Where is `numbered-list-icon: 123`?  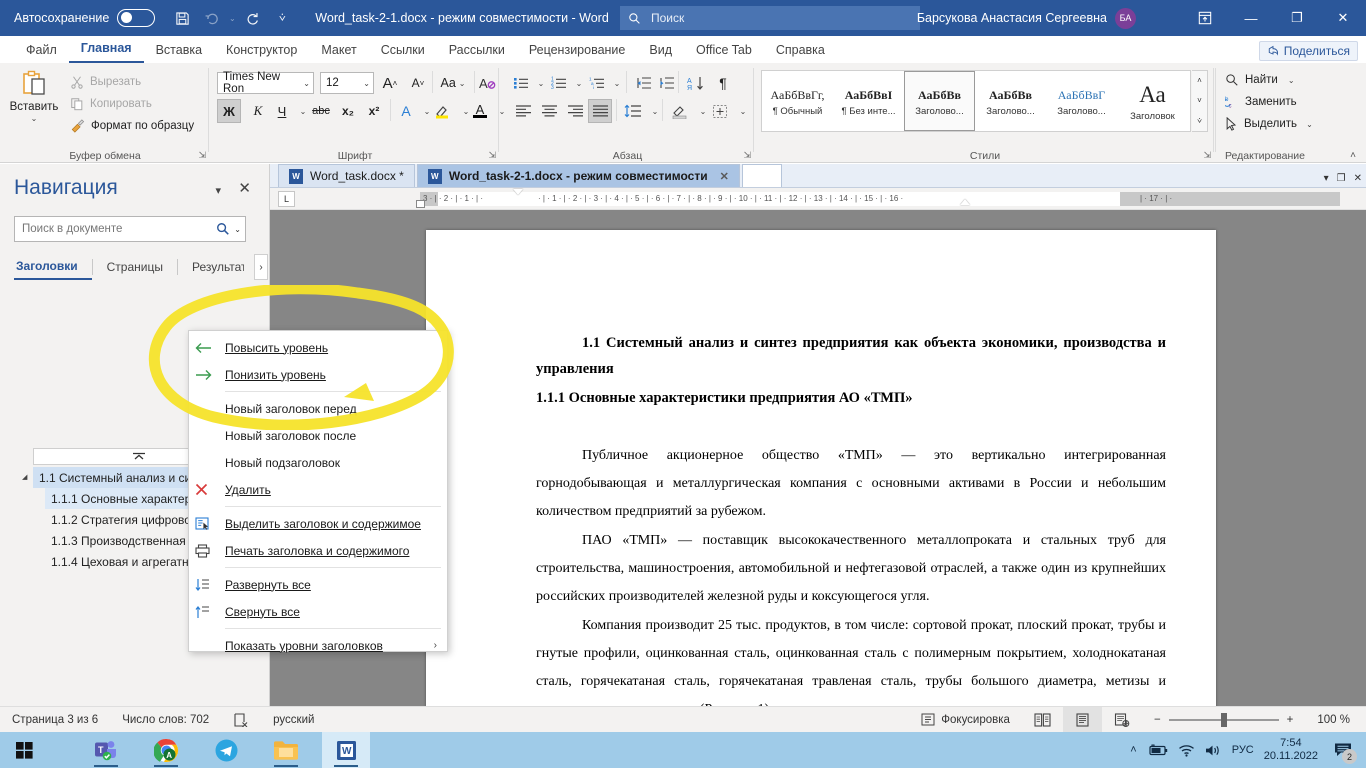
numbered-list-icon: 123 is located at coordinates (559, 83).